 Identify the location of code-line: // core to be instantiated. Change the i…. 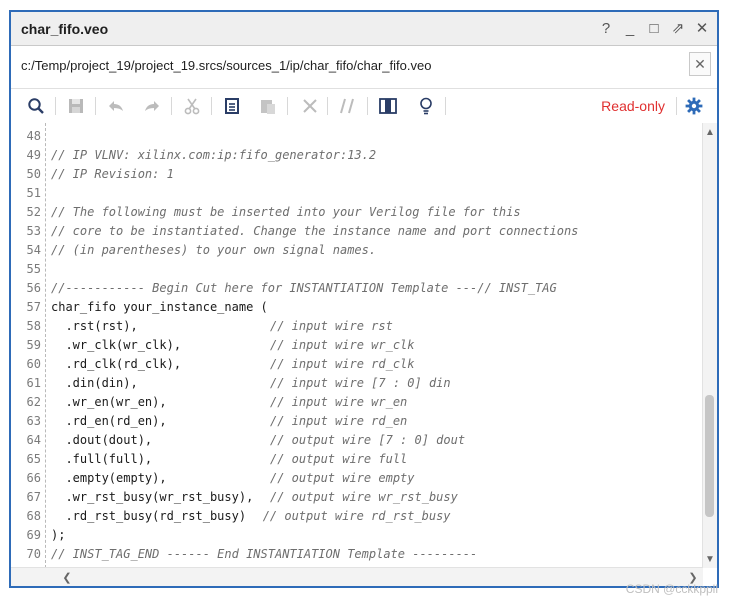
(315, 231).